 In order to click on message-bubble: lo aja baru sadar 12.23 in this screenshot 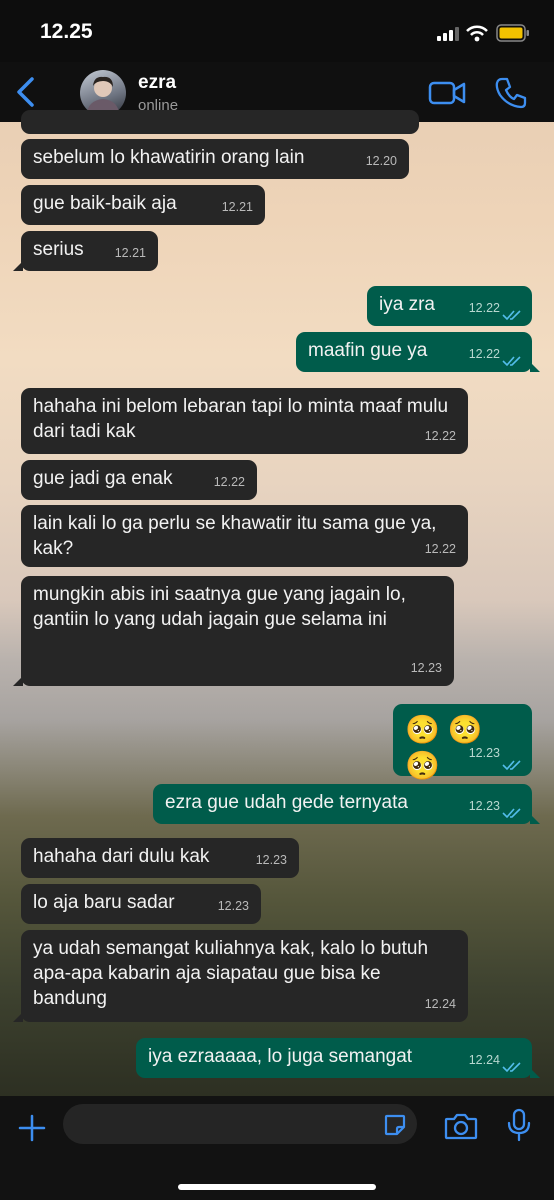, I will do `click(141, 904)`.